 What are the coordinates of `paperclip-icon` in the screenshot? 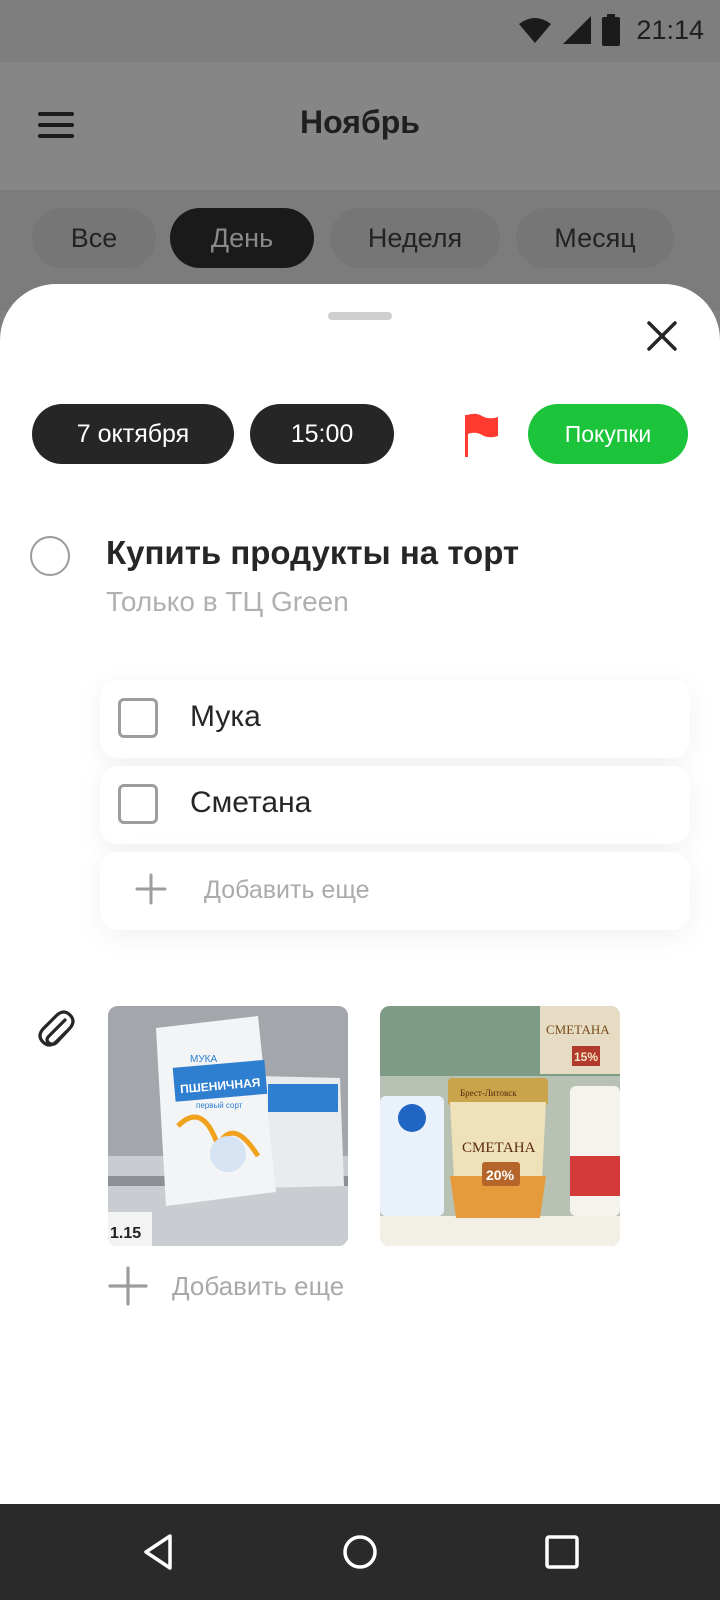 It's located at (56, 1028).